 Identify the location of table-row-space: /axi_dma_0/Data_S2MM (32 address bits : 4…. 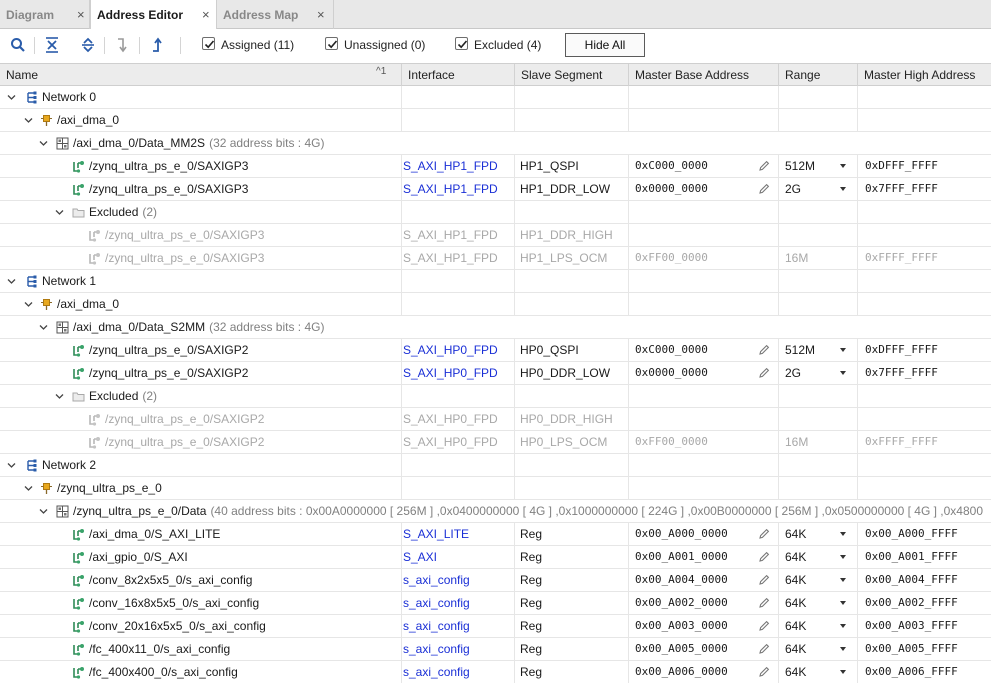
(495, 327).